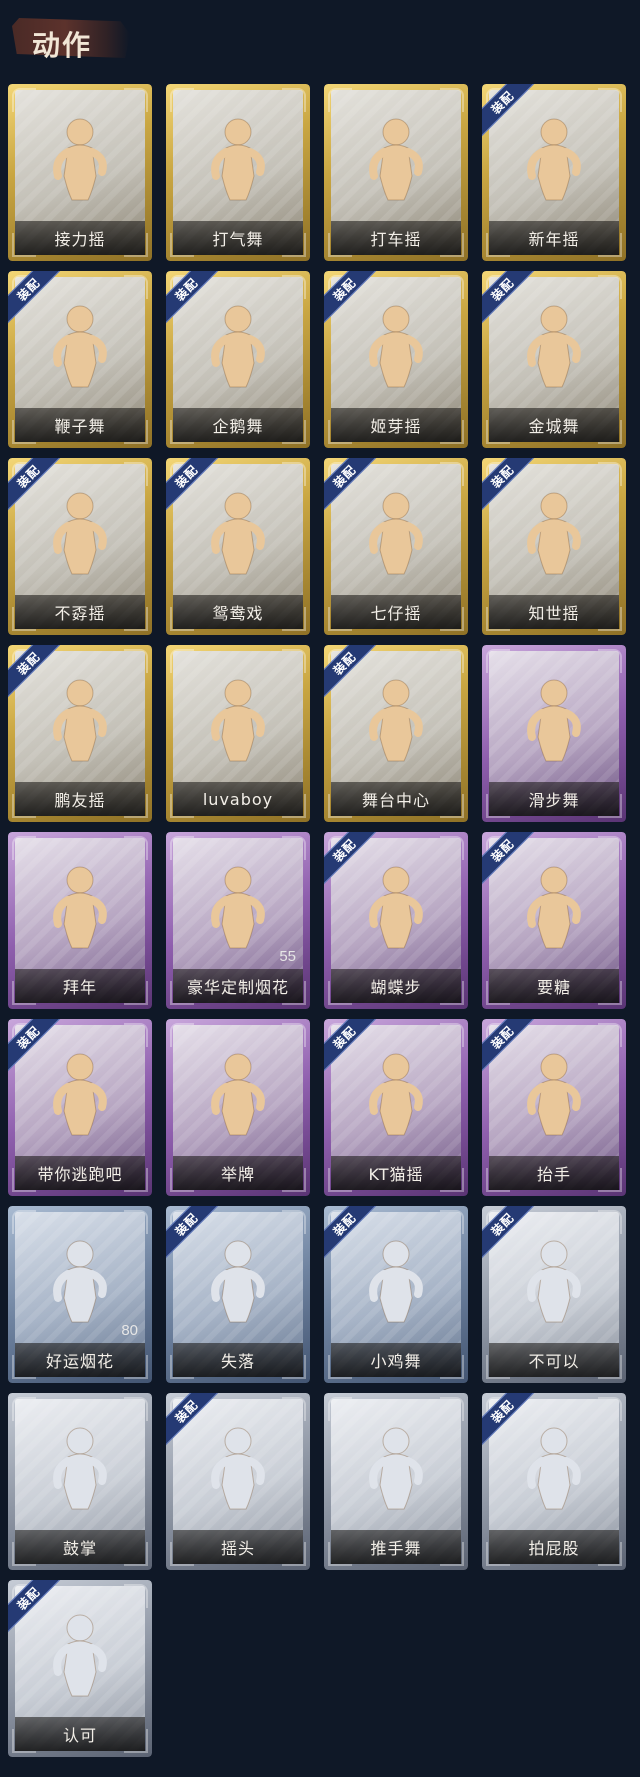  Describe the element at coordinates (80, 1734) in the screenshot. I see `card-label-bar: 认可` at that location.